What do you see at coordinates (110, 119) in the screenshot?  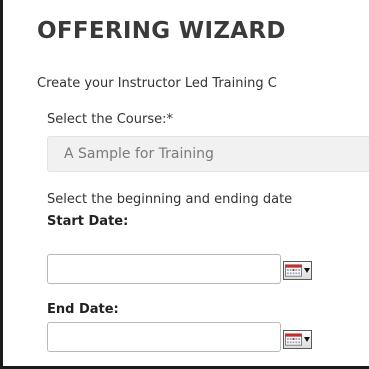 I see `course-label: Select the Course:*` at bounding box center [110, 119].